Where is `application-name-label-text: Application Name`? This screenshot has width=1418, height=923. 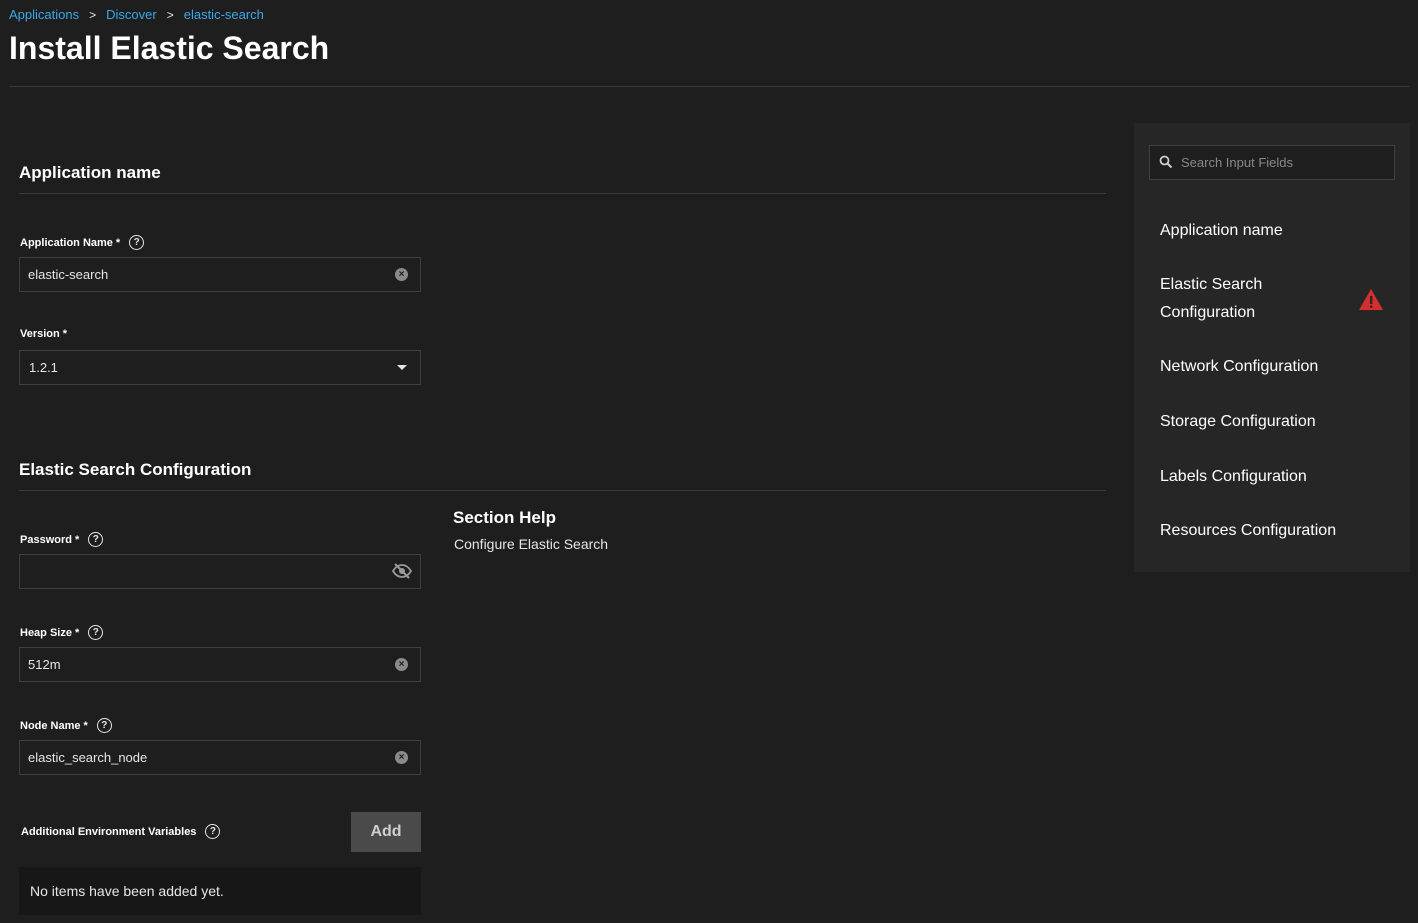
application-name-label-text: Application Name is located at coordinates (66, 242).